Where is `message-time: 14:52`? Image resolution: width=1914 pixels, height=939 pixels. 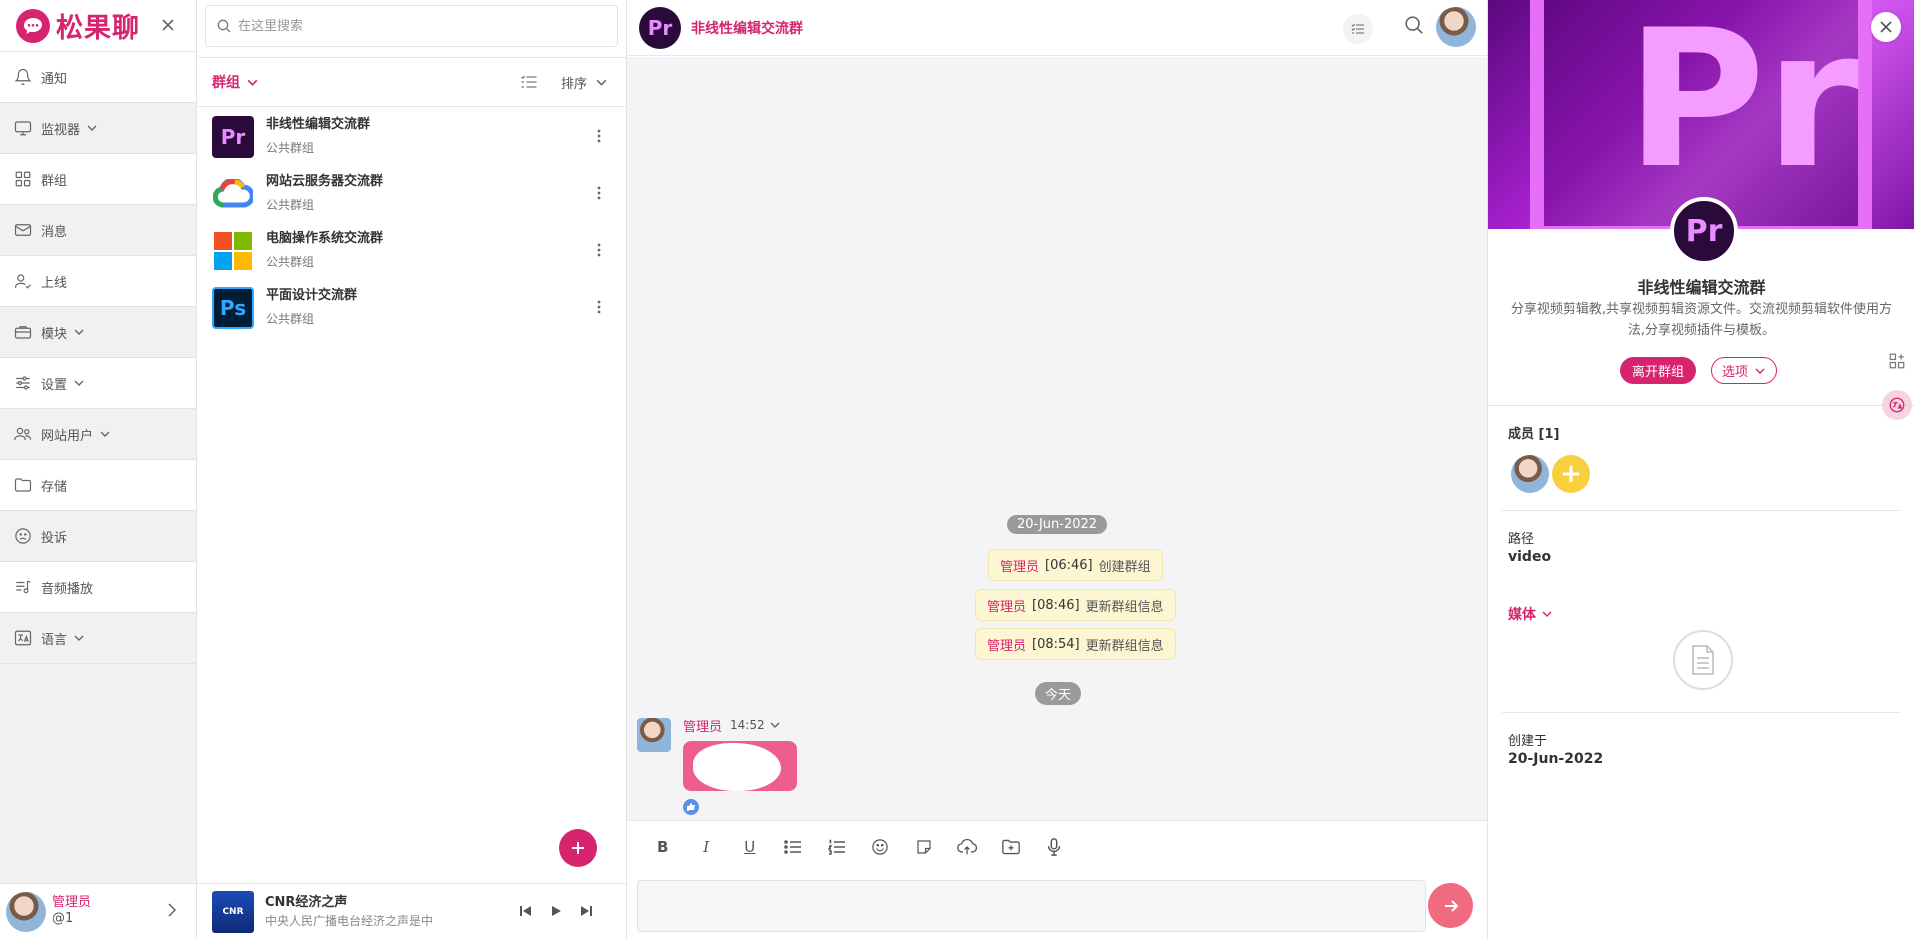
message-time: 14:52 is located at coordinates (755, 725).